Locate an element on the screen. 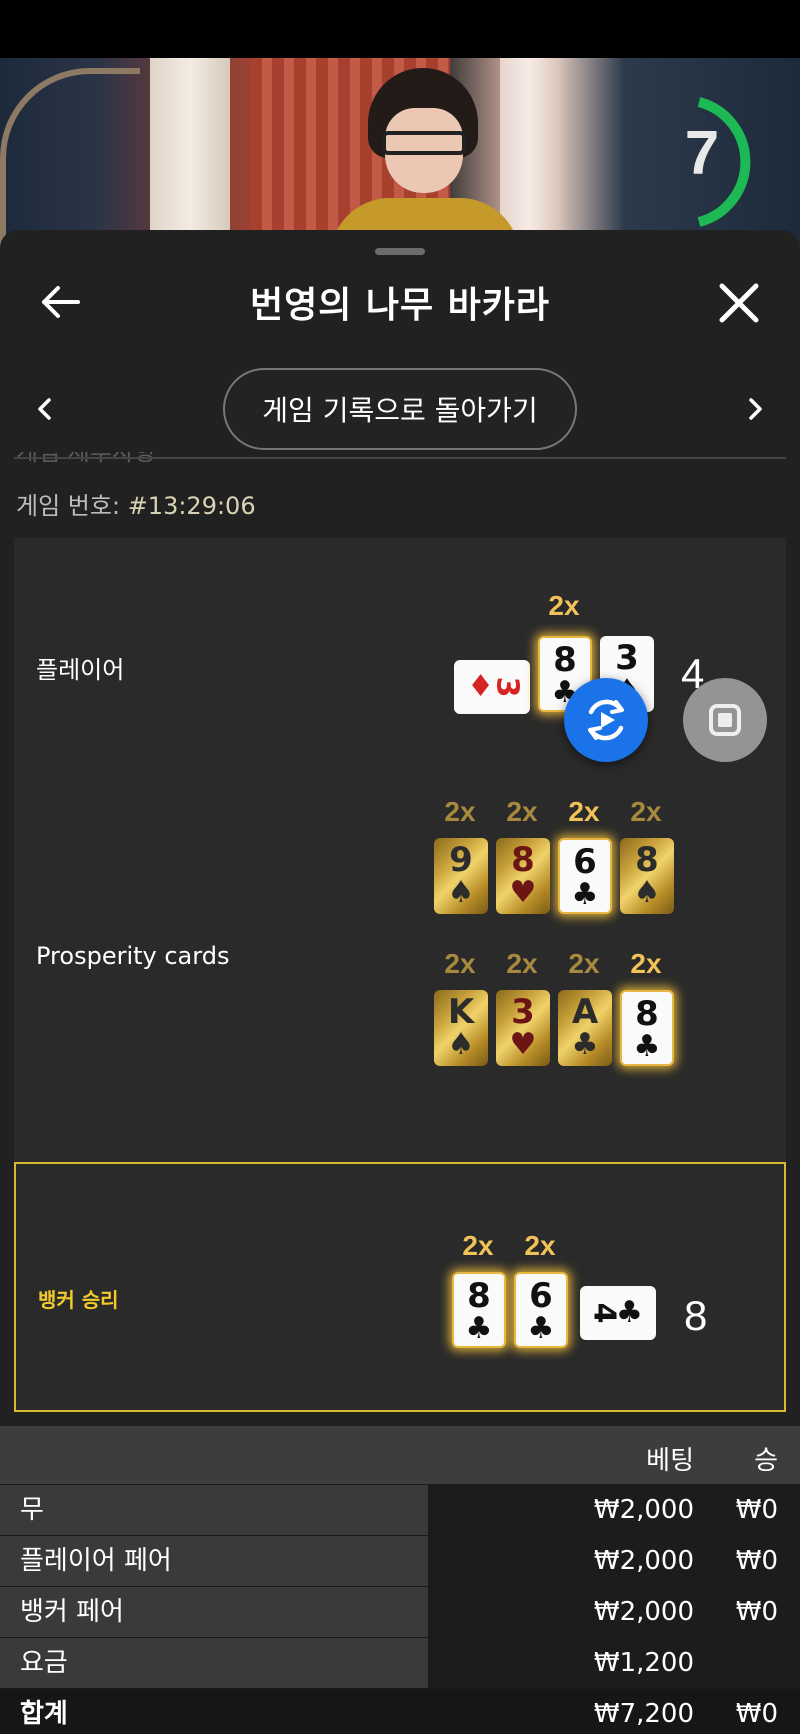 The height and width of the screenshot is (1734, 800). table-row: 무 ₩2,000 ₩0 is located at coordinates (400, 1510).